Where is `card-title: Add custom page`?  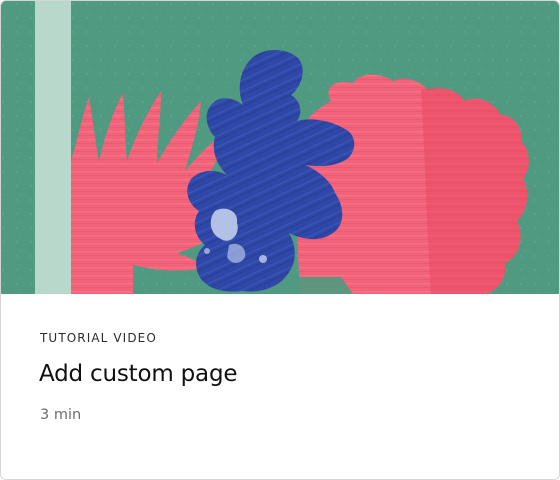 card-title: Add custom page is located at coordinates (138, 374).